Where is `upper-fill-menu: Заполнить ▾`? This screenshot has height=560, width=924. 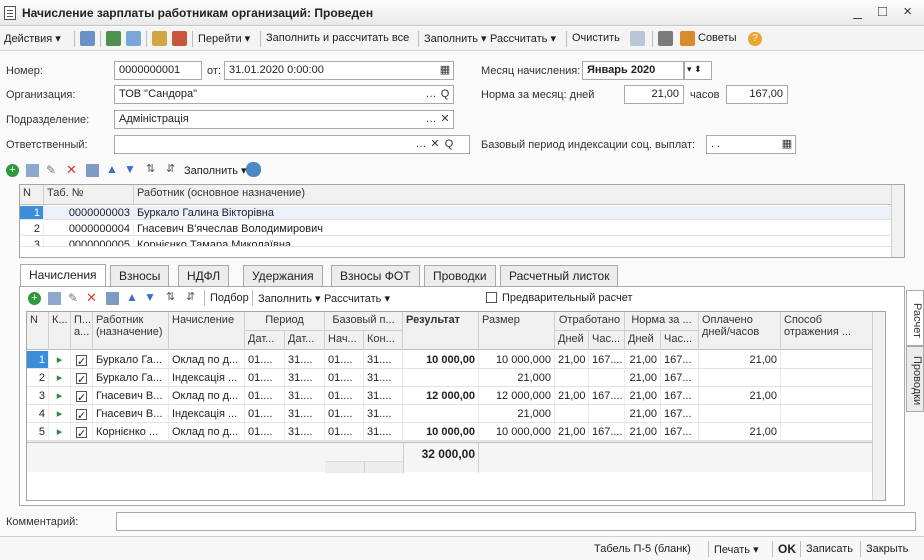 upper-fill-menu: Заполнить ▾ is located at coordinates (215, 170).